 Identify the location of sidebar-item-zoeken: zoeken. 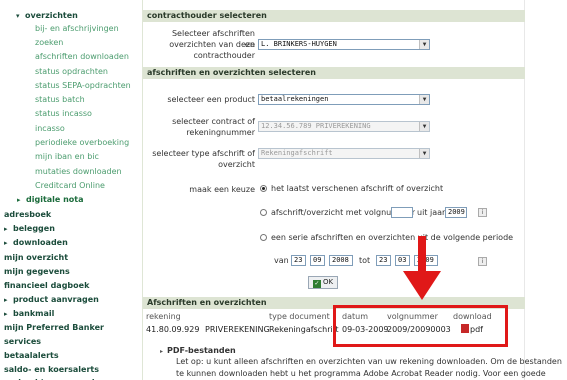
(71, 43).